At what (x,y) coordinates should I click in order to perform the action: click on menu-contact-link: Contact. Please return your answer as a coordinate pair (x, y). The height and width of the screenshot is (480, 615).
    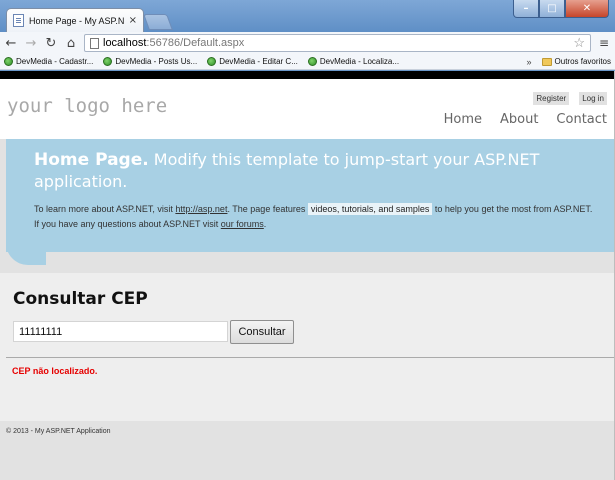
    Looking at the image, I should click on (581, 119).